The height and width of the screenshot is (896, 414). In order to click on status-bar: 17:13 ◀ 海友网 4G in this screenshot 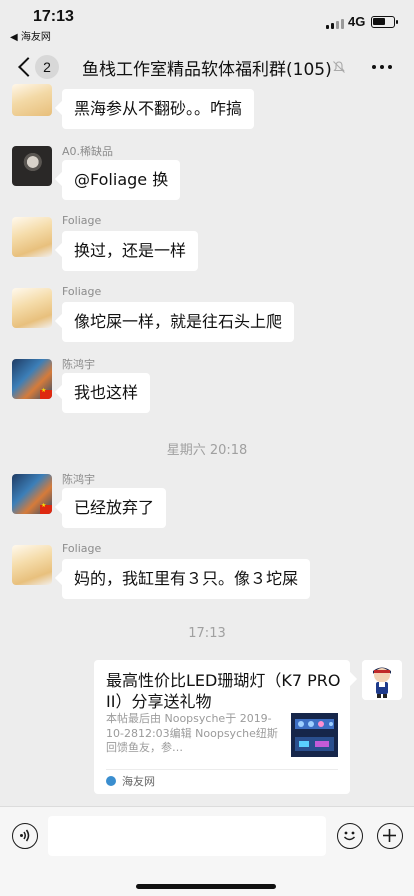, I will do `click(207, 22)`.